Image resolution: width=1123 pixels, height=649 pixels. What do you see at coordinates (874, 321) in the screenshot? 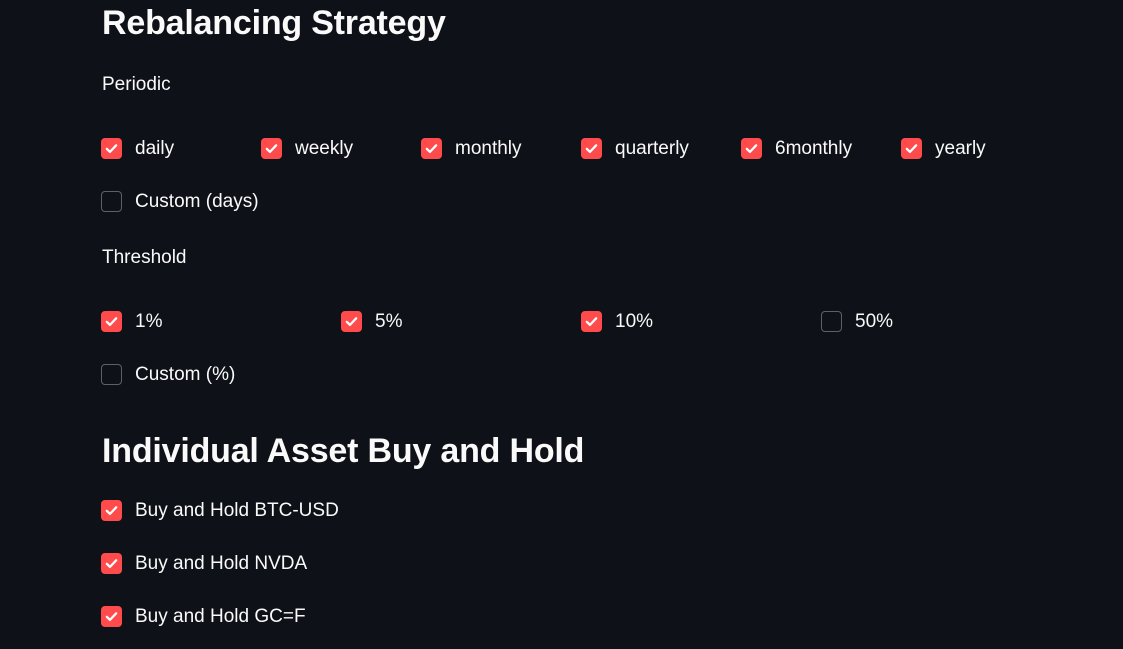
I see `checkbox-label: 50%` at bounding box center [874, 321].